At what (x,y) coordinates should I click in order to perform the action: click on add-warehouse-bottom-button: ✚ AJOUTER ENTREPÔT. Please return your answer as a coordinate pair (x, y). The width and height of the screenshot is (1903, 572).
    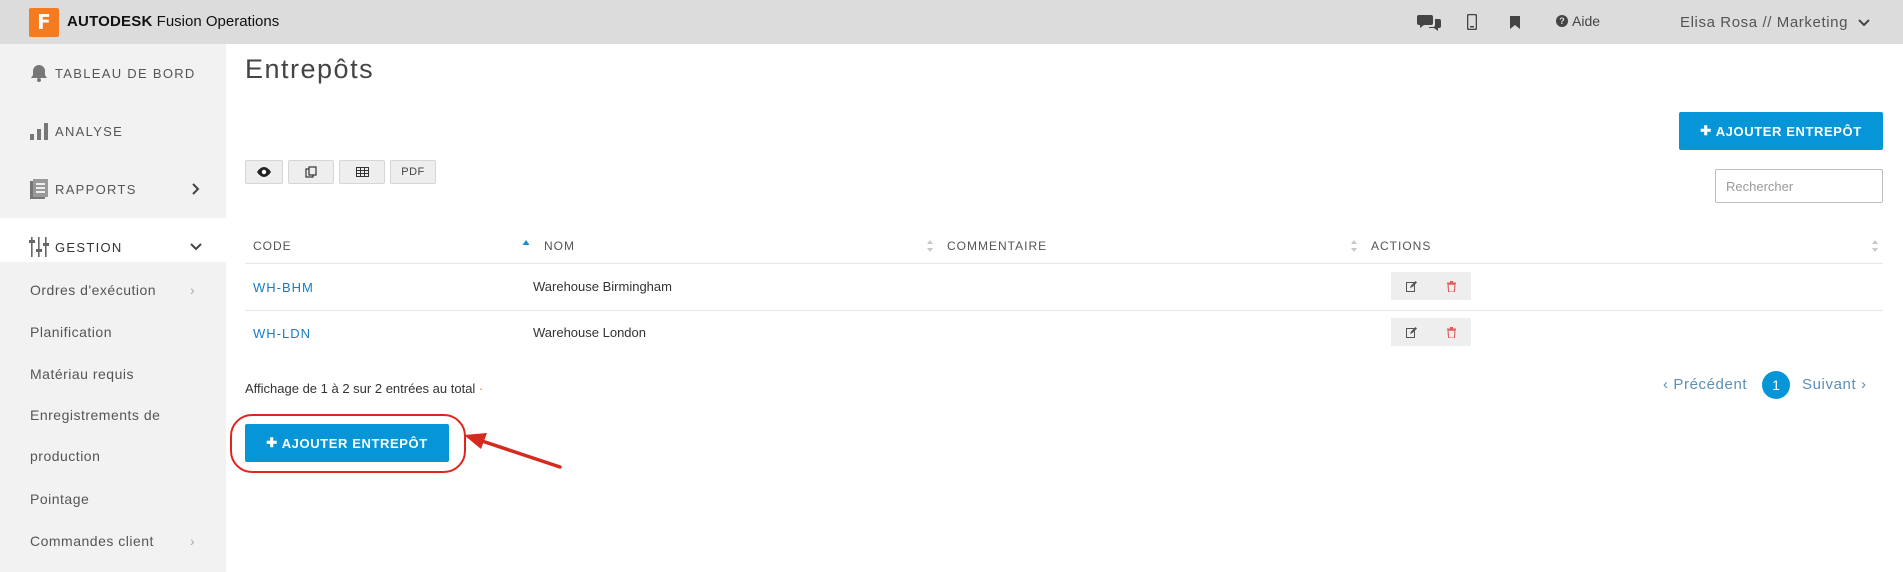
    Looking at the image, I should click on (347, 443).